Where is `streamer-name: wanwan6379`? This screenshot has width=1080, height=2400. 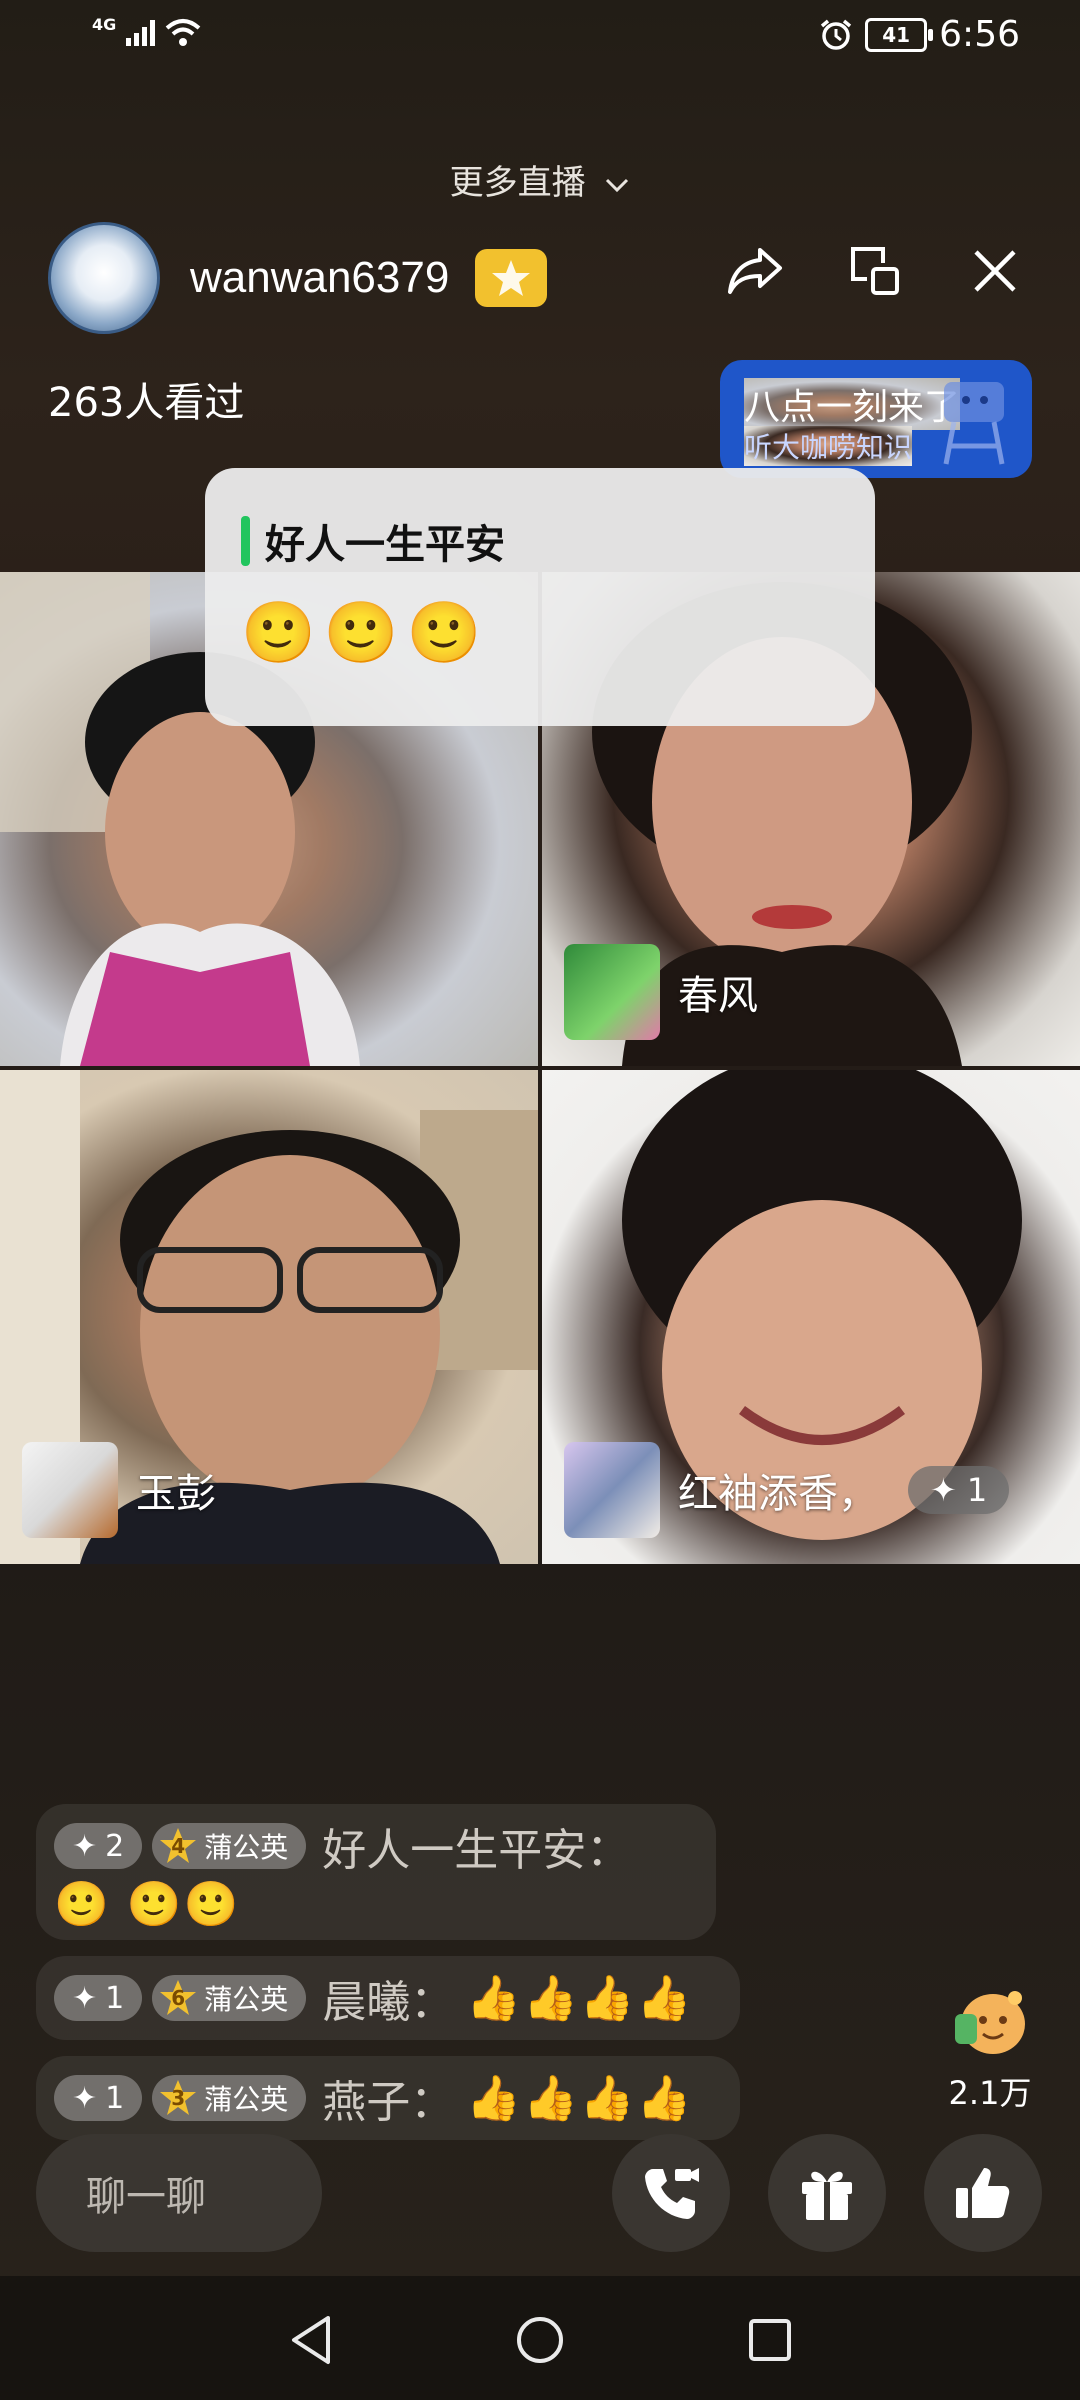 streamer-name: wanwan6379 is located at coordinates (319, 278).